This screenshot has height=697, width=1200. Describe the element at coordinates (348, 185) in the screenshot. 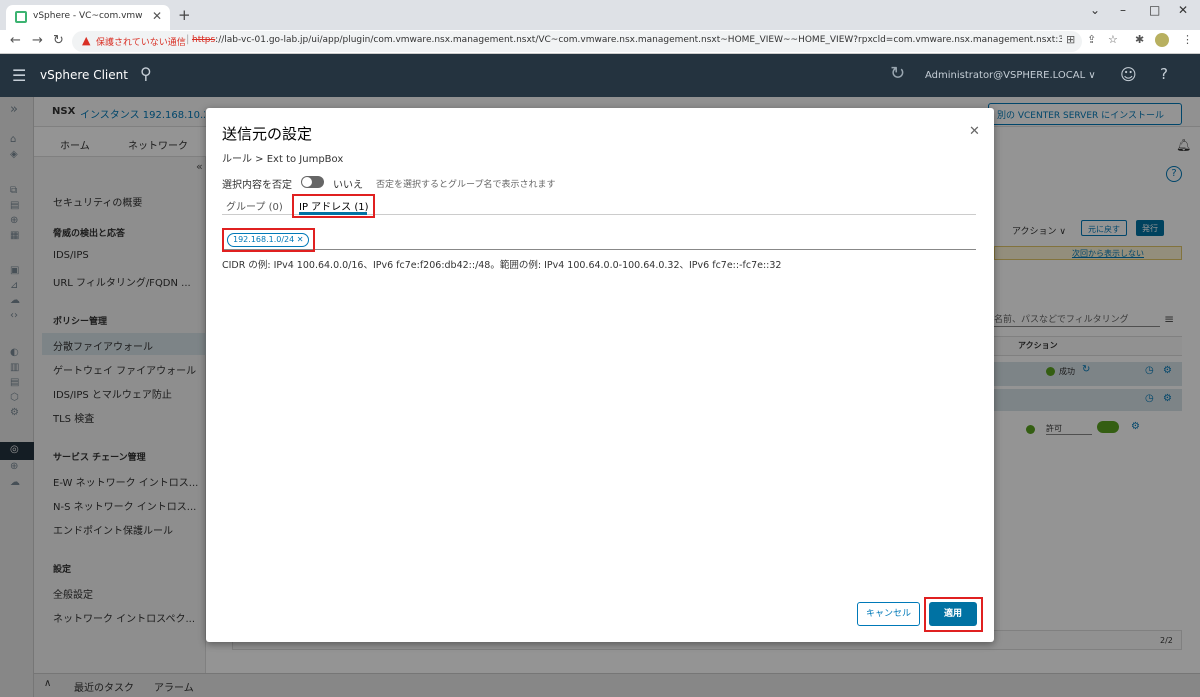

I see `toggle-state-label: いいえ` at that location.